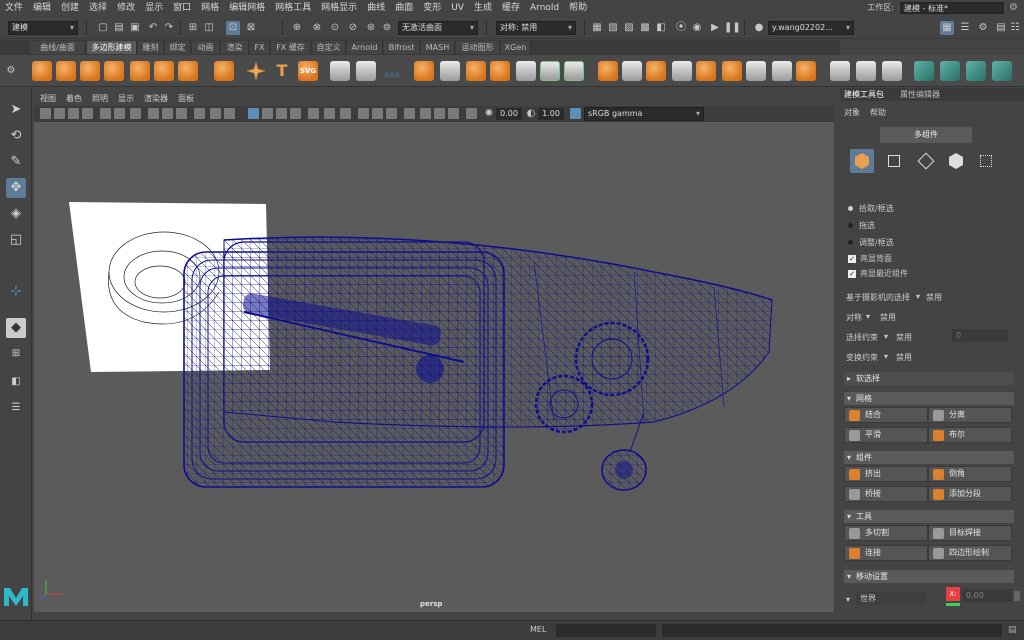  What do you see at coordinates (308, 71) in the screenshot?
I see `svg-tool-icon: SVG` at bounding box center [308, 71].